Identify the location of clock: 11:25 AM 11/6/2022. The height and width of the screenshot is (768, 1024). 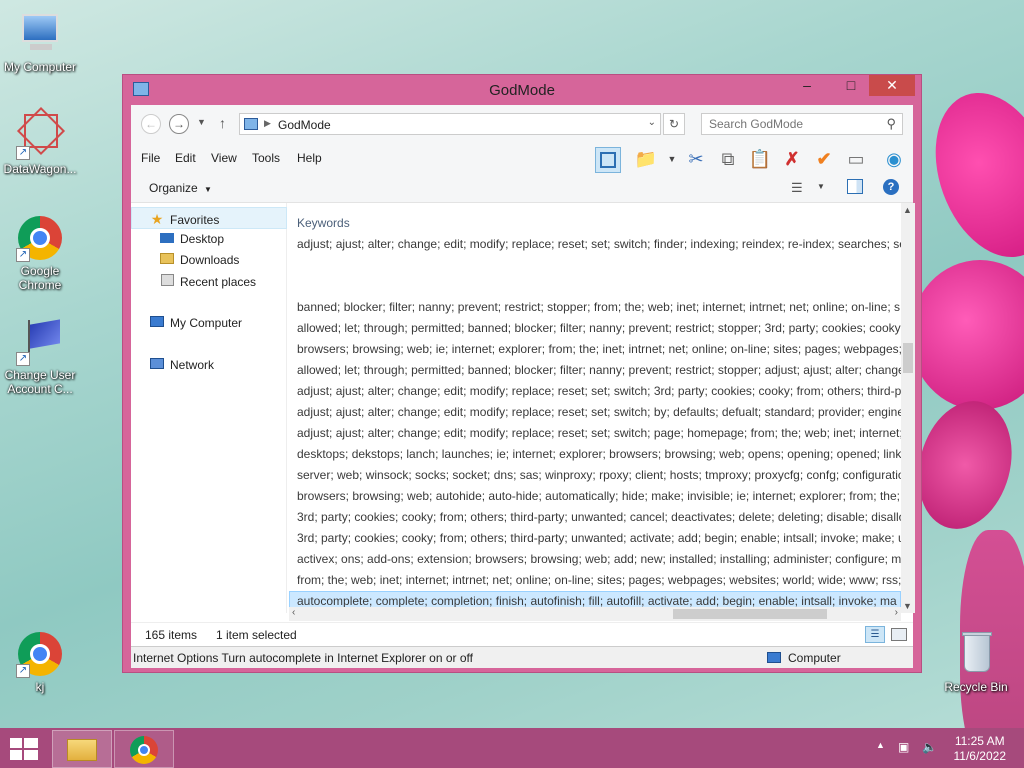
(980, 749).